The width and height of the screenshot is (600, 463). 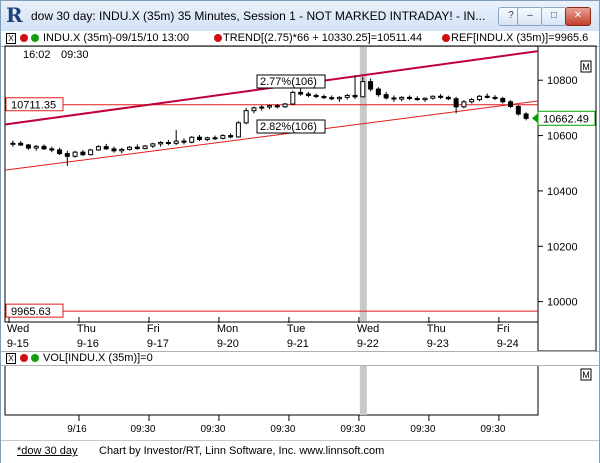 What do you see at coordinates (24, 358) in the screenshot?
I see `vol-red-dot-icon` at bounding box center [24, 358].